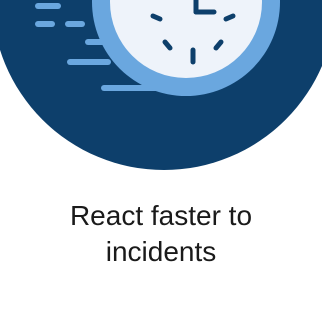  What do you see at coordinates (161, 215) in the screenshot?
I see `caption-line-1: React faster to` at bounding box center [161, 215].